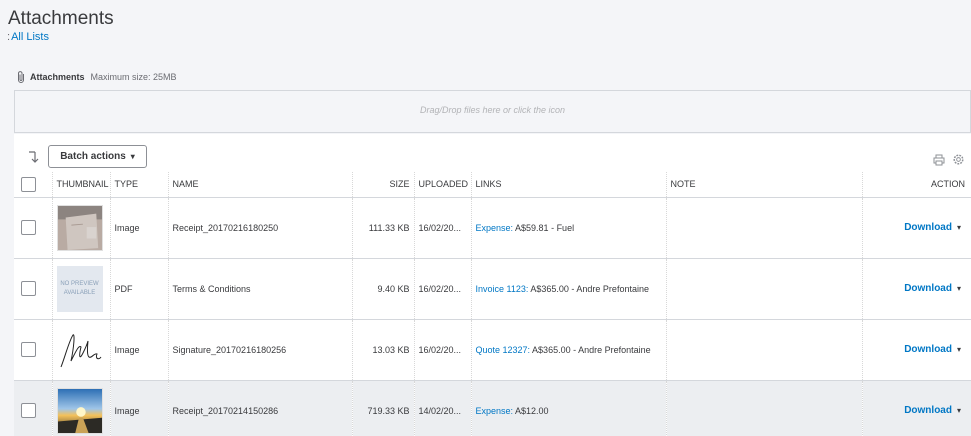 The width and height of the screenshot is (971, 436). Describe the element at coordinates (133, 77) in the screenshot. I see `max-size-label: Maximum size: 25MB` at that location.